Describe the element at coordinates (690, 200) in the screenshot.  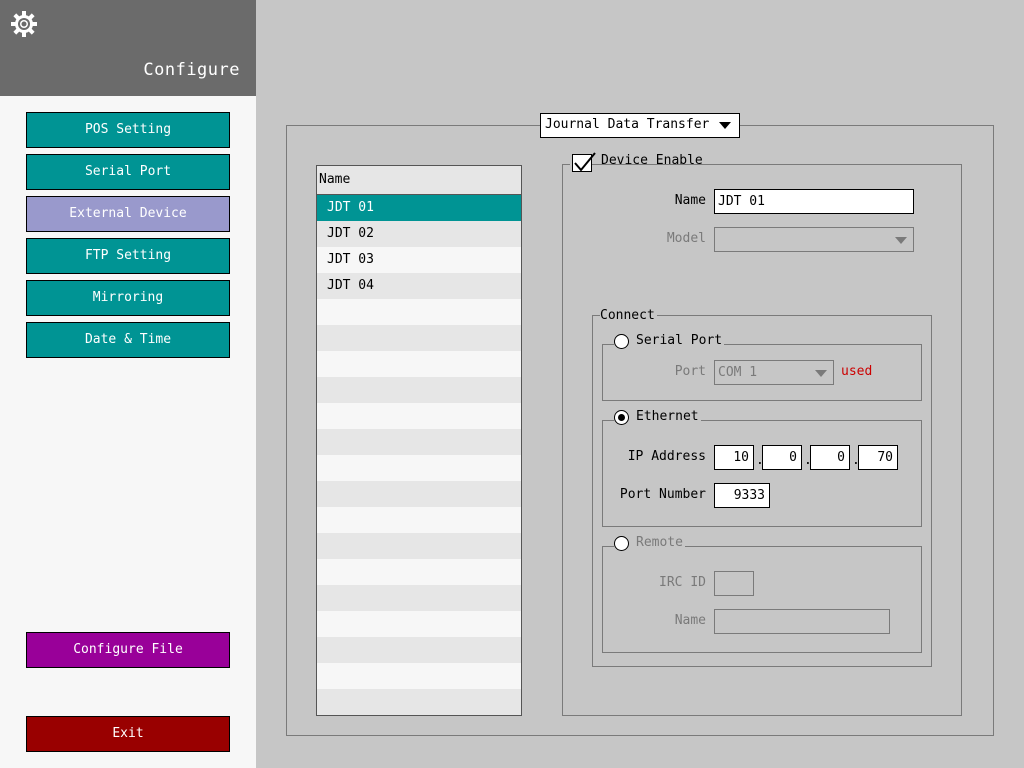
I see `name-label: Name` at that location.